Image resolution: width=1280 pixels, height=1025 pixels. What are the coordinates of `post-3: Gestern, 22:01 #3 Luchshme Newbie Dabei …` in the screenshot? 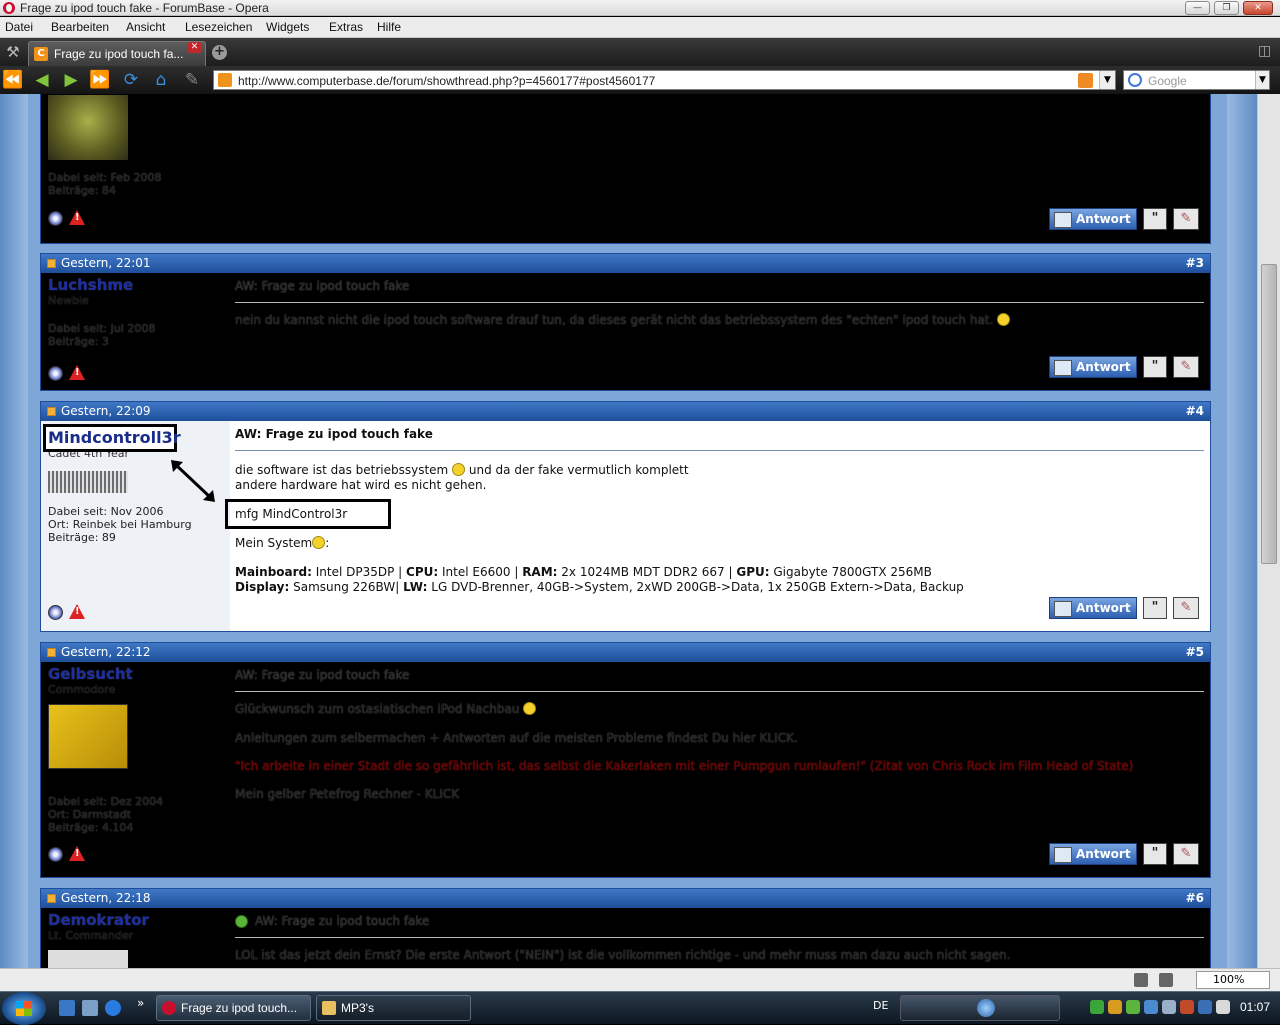 It's located at (625, 322).